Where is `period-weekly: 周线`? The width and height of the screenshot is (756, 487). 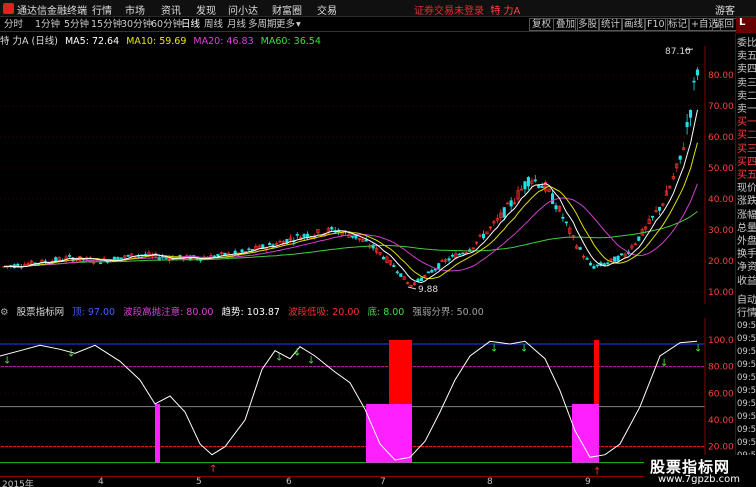
period-weekly: 周线 is located at coordinates (213, 24).